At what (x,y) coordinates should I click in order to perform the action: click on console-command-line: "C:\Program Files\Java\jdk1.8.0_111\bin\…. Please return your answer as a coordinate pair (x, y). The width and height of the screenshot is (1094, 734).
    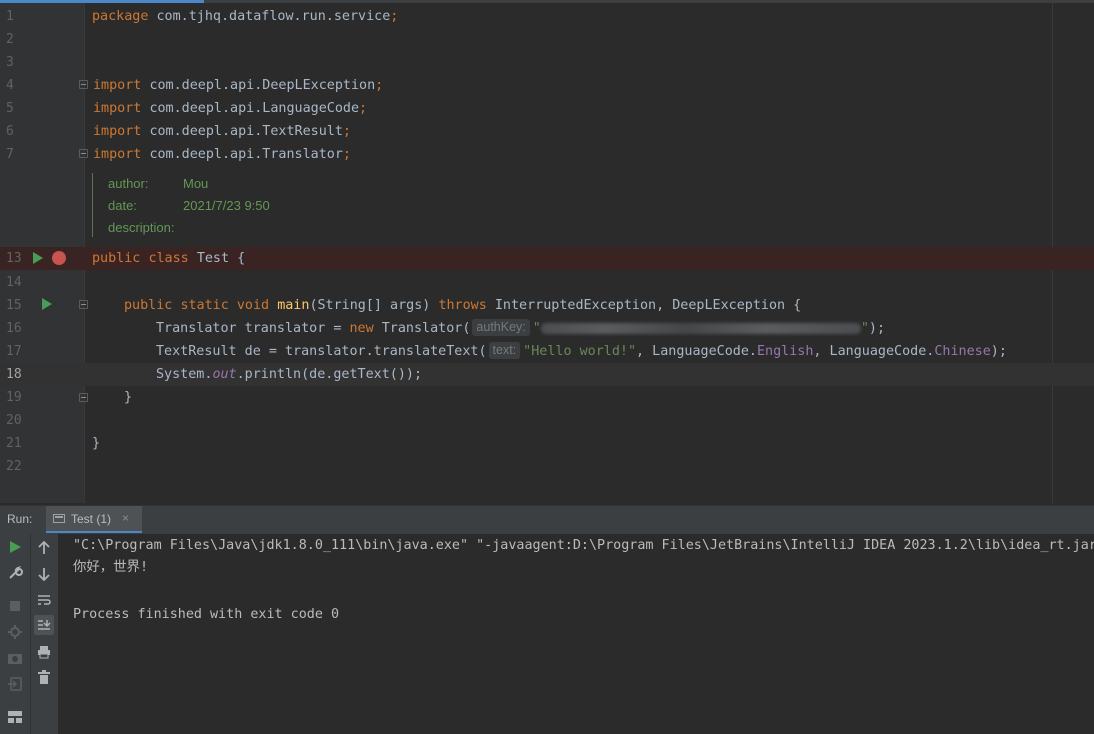
    Looking at the image, I should click on (583, 545).